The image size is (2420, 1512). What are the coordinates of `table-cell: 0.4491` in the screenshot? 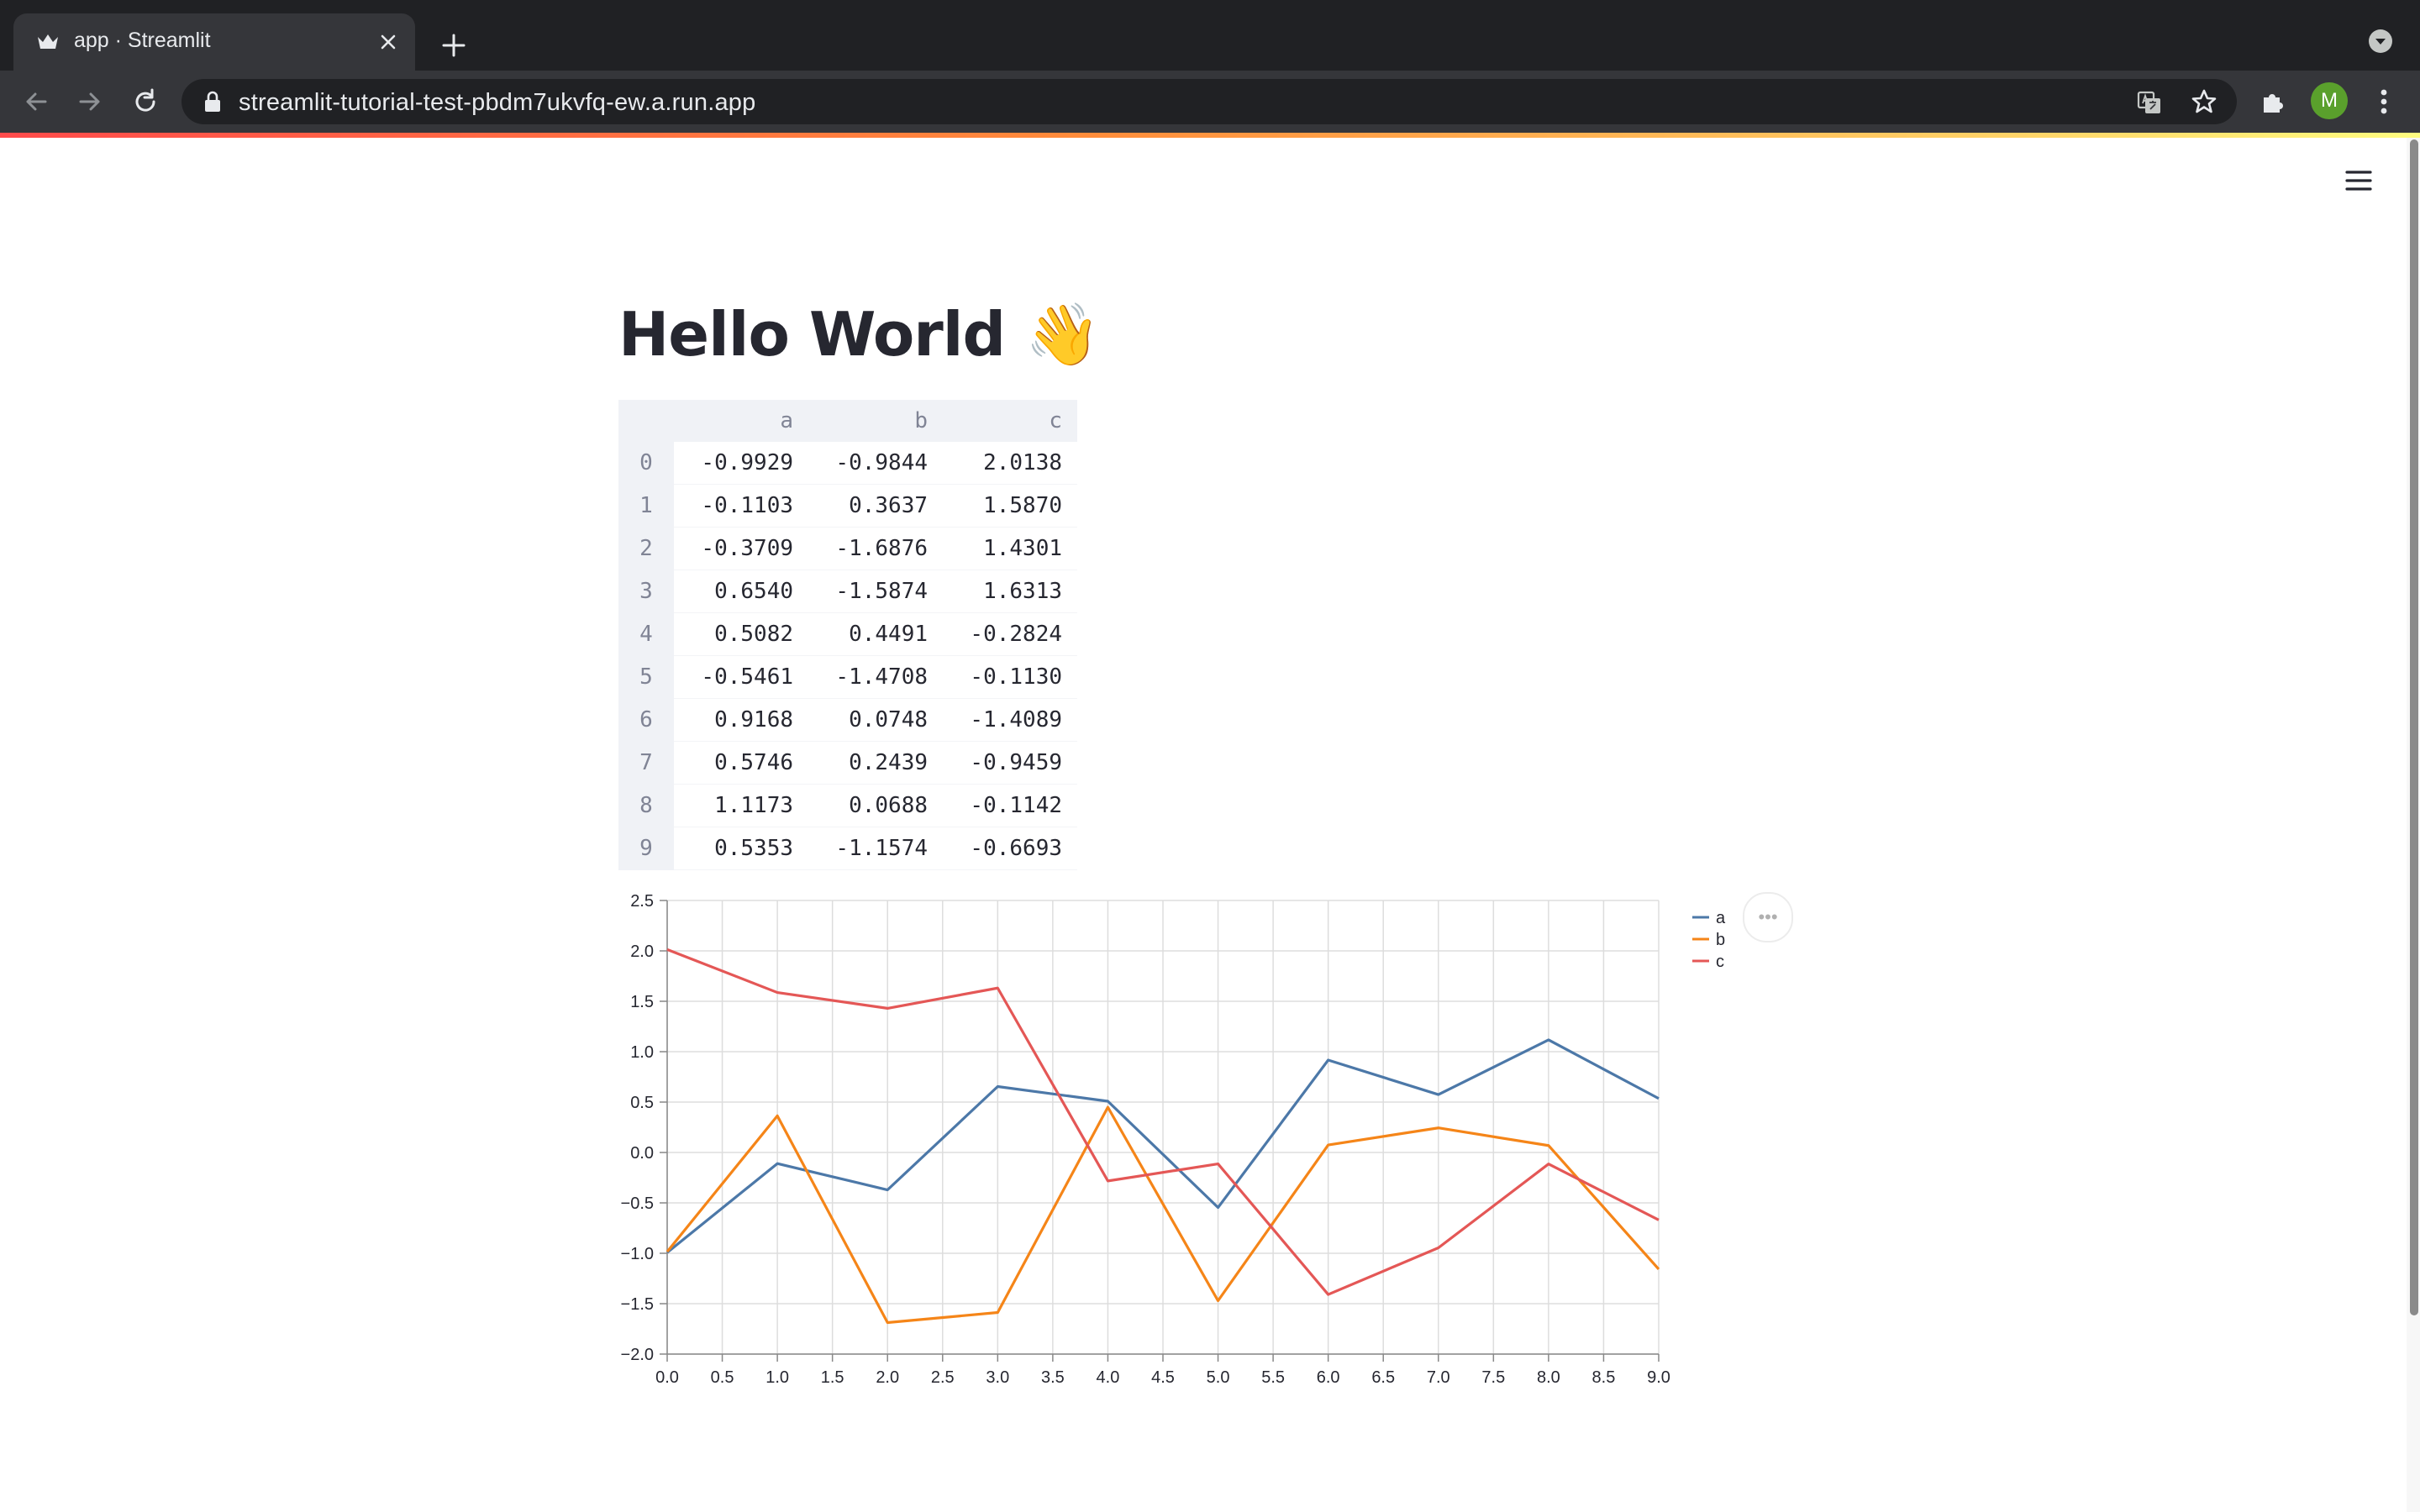 It's located at (875, 634).